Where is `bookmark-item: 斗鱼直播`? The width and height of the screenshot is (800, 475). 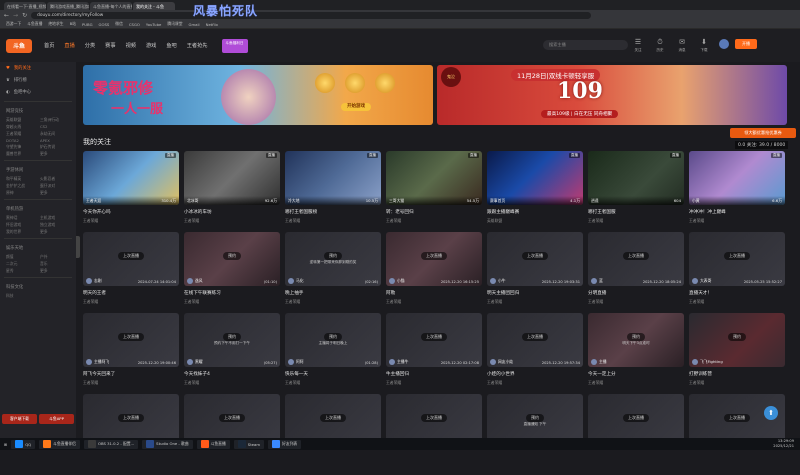
bookmark-item: 斗鱼直播 is located at coordinates (34, 24).